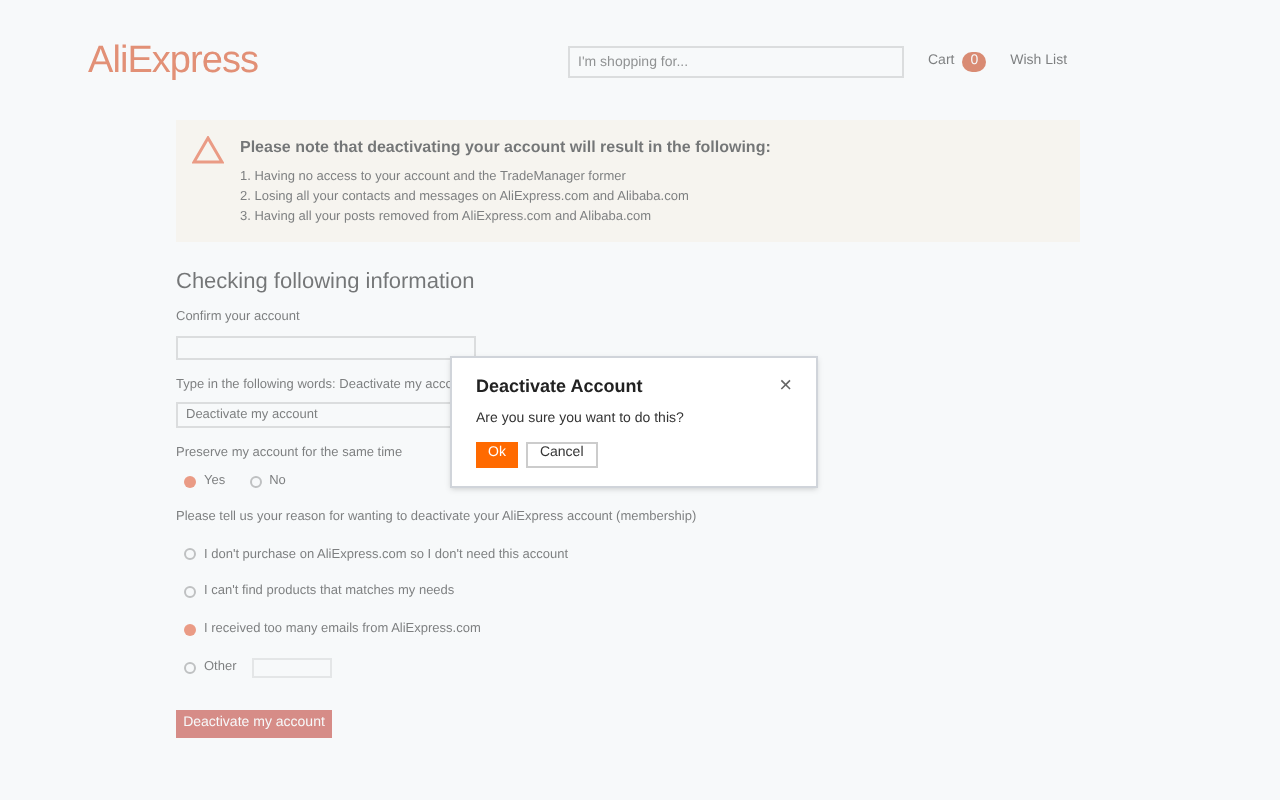 This screenshot has width=1280, height=800. What do you see at coordinates (505, 148) in the screenshot?
I see `notice-title: Please note that deactivating your account will result in the following:` at bounding box center [505, 148].